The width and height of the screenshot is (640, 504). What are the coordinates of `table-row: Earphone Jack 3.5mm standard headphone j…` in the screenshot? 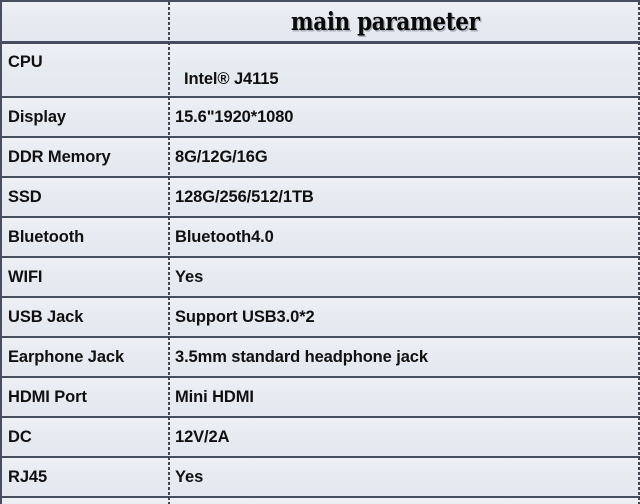 It's located at (321, 358).